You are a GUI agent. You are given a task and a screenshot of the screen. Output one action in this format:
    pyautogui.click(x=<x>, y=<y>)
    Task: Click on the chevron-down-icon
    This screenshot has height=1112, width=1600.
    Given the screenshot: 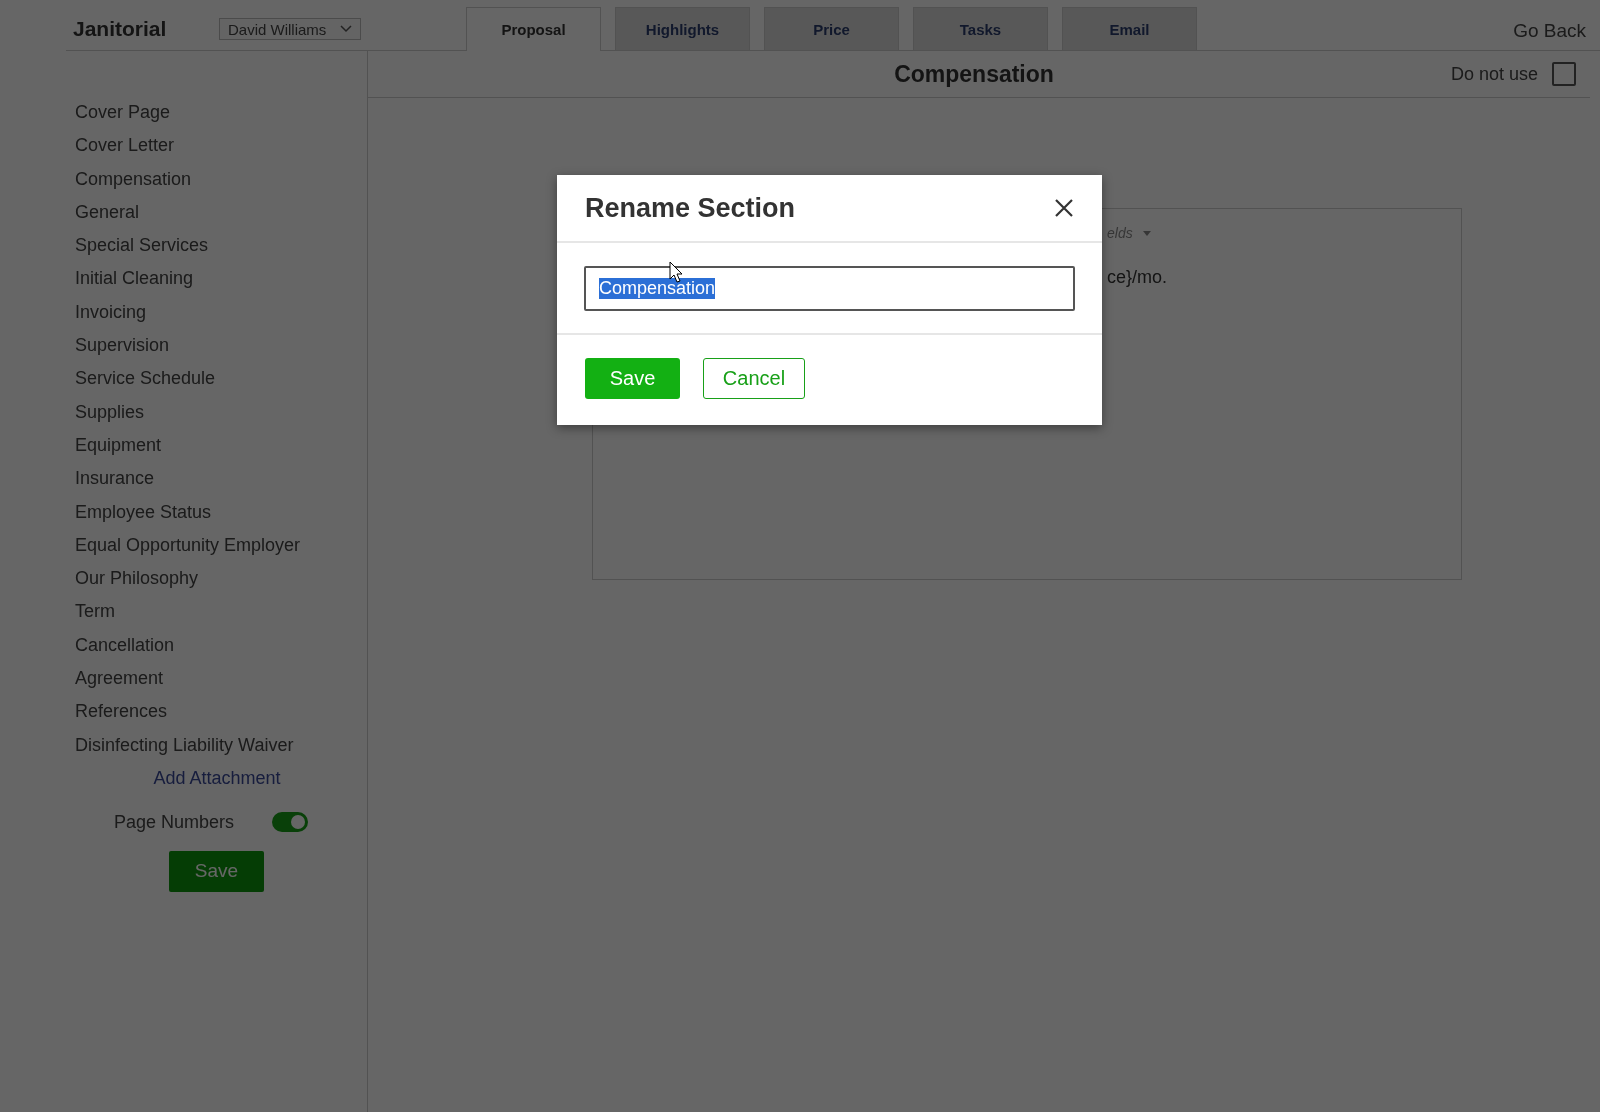 What is the action you would take?
    pyautogui.click(x=346, y=29)
    